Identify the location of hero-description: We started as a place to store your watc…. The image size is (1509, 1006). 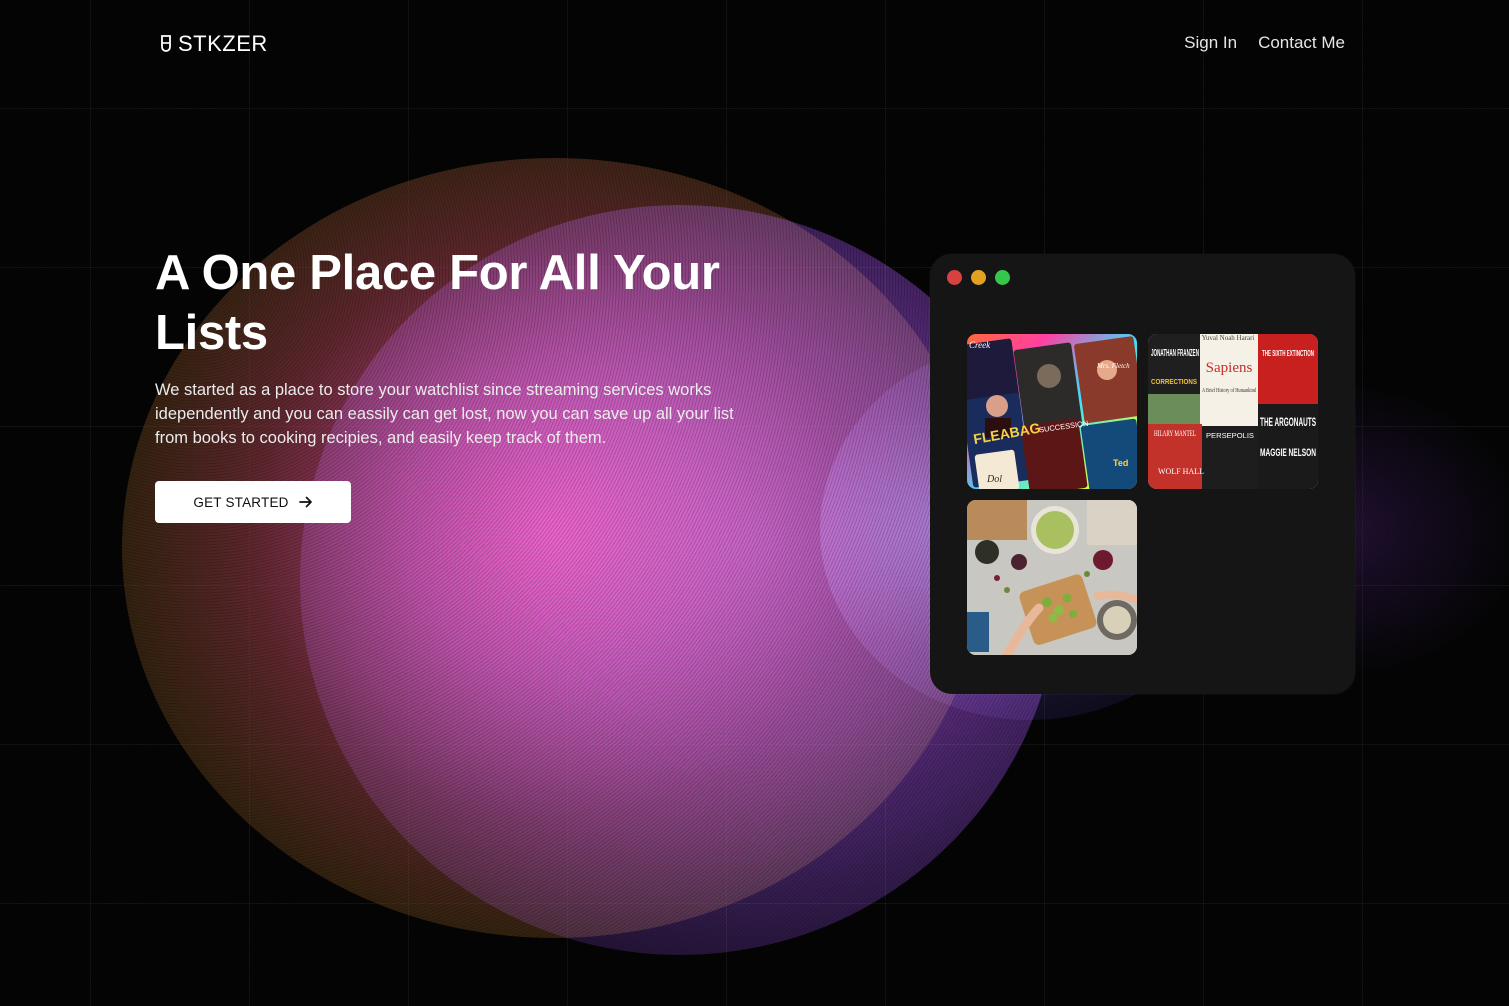
(444, 414).